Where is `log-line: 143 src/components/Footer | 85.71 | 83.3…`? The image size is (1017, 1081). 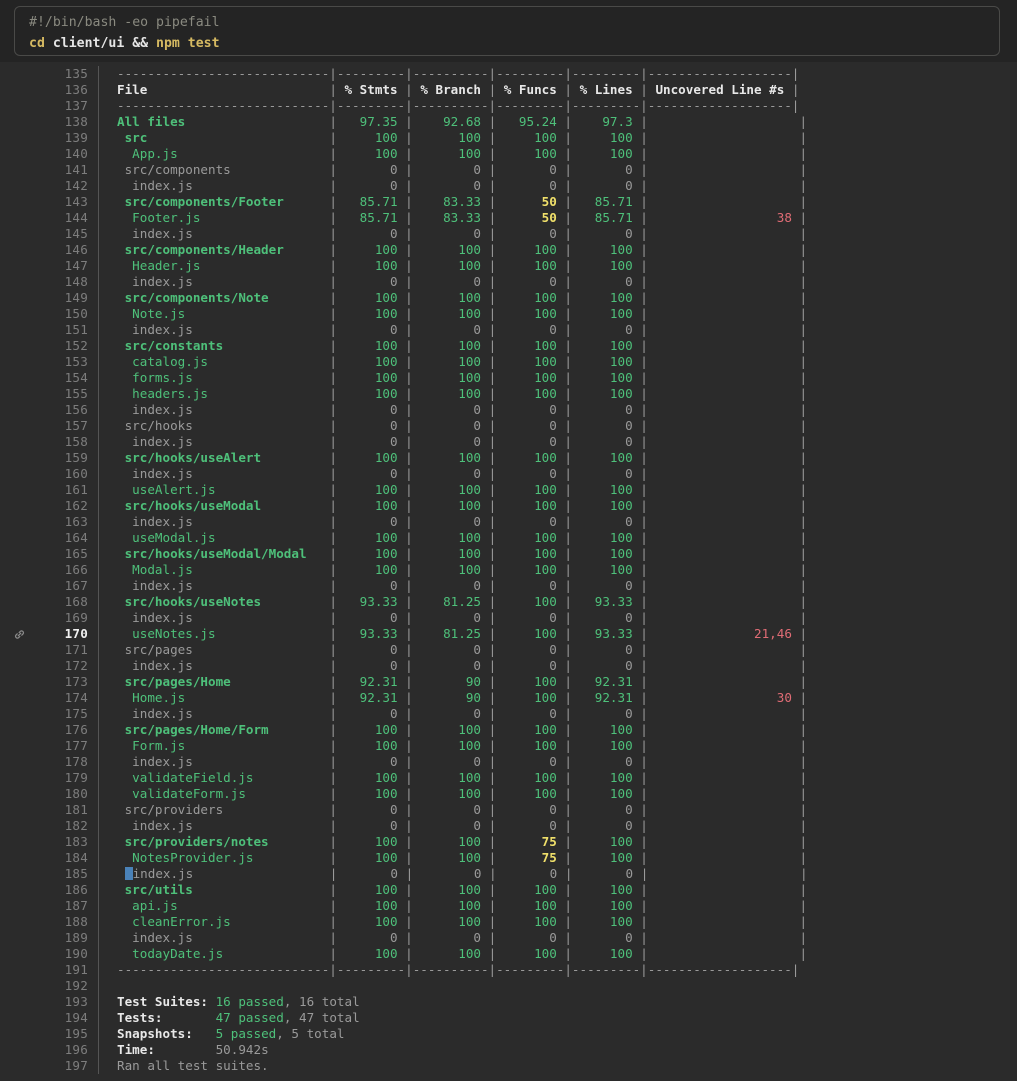
log-line: 143 src/components/Footer | 85.71 | 83.3… is located at coordinates (508, 202).